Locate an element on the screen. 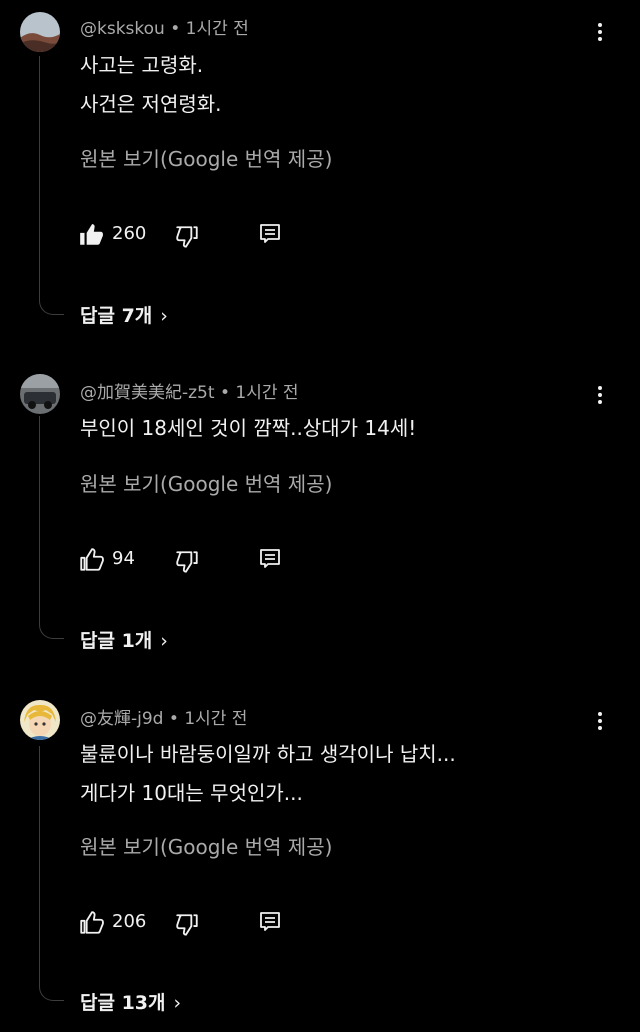 This screenshot has height=1032, width=640. view-replies-button: 답글 1개 › is located at coordinates (124, 639).